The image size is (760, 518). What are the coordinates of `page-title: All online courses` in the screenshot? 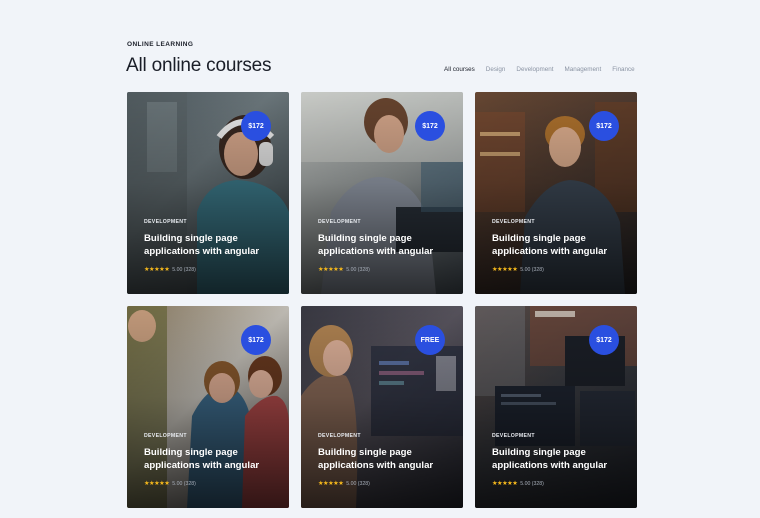 It's located at (199, 65).